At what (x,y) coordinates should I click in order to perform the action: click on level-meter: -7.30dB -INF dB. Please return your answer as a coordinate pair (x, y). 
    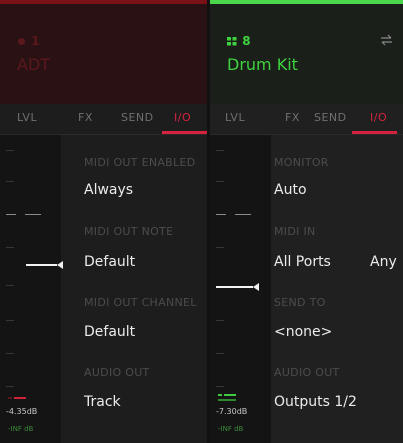
    Looking at the image, I should click on (240, 289).